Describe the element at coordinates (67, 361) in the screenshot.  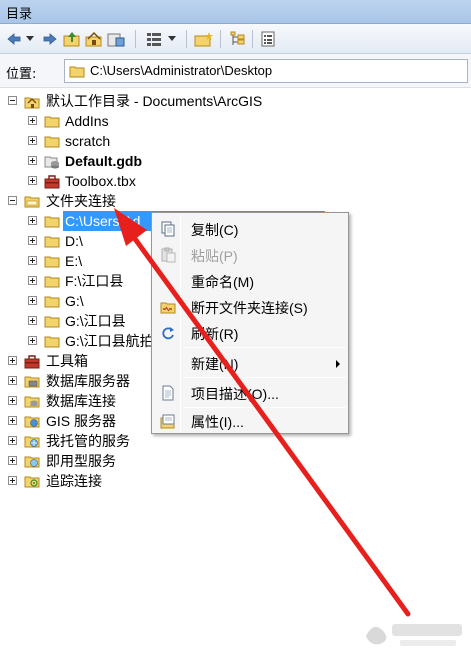
I see `tree-node-label: 工具箱` at that location.